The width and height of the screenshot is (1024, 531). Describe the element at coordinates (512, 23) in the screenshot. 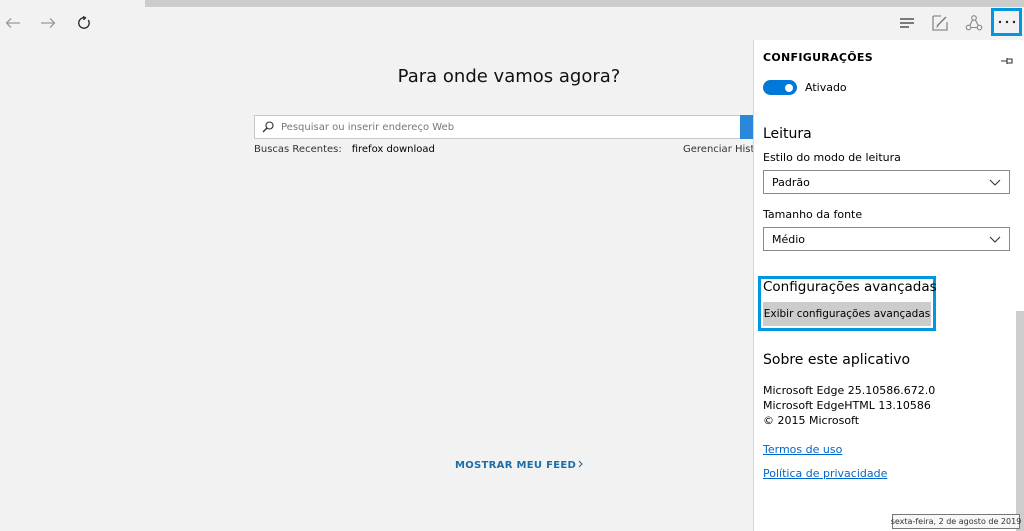

I see `toolbar` at that location.